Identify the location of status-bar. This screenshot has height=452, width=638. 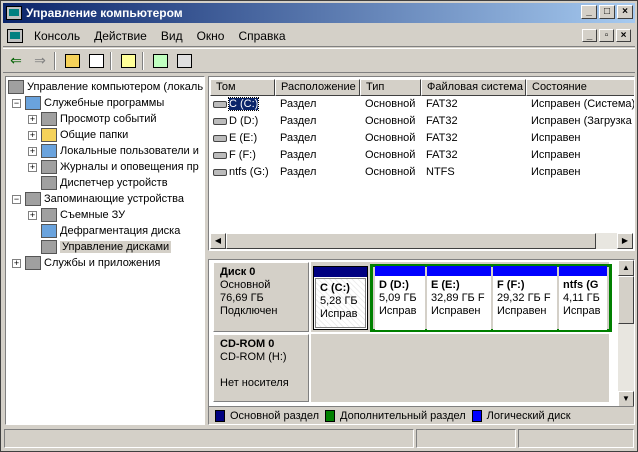
(320, 439).